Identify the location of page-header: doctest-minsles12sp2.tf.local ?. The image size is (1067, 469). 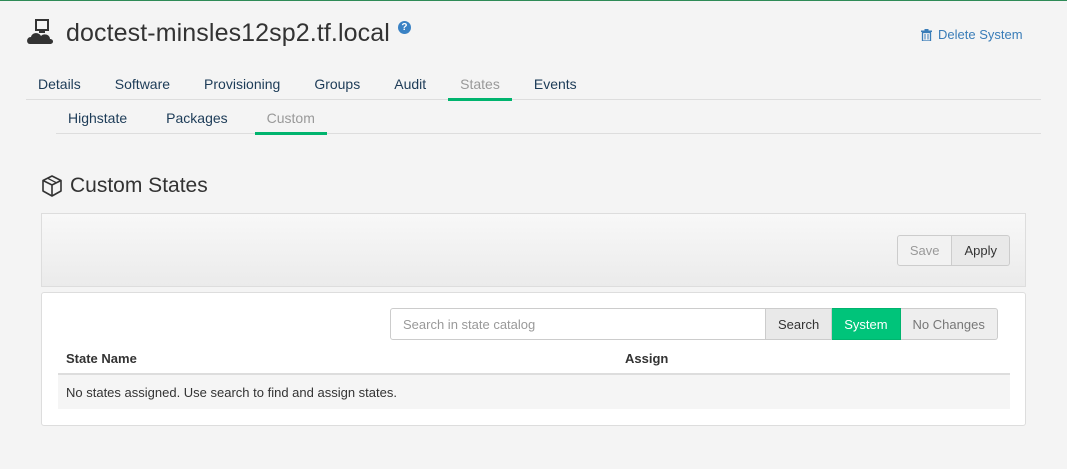
(218, 33).